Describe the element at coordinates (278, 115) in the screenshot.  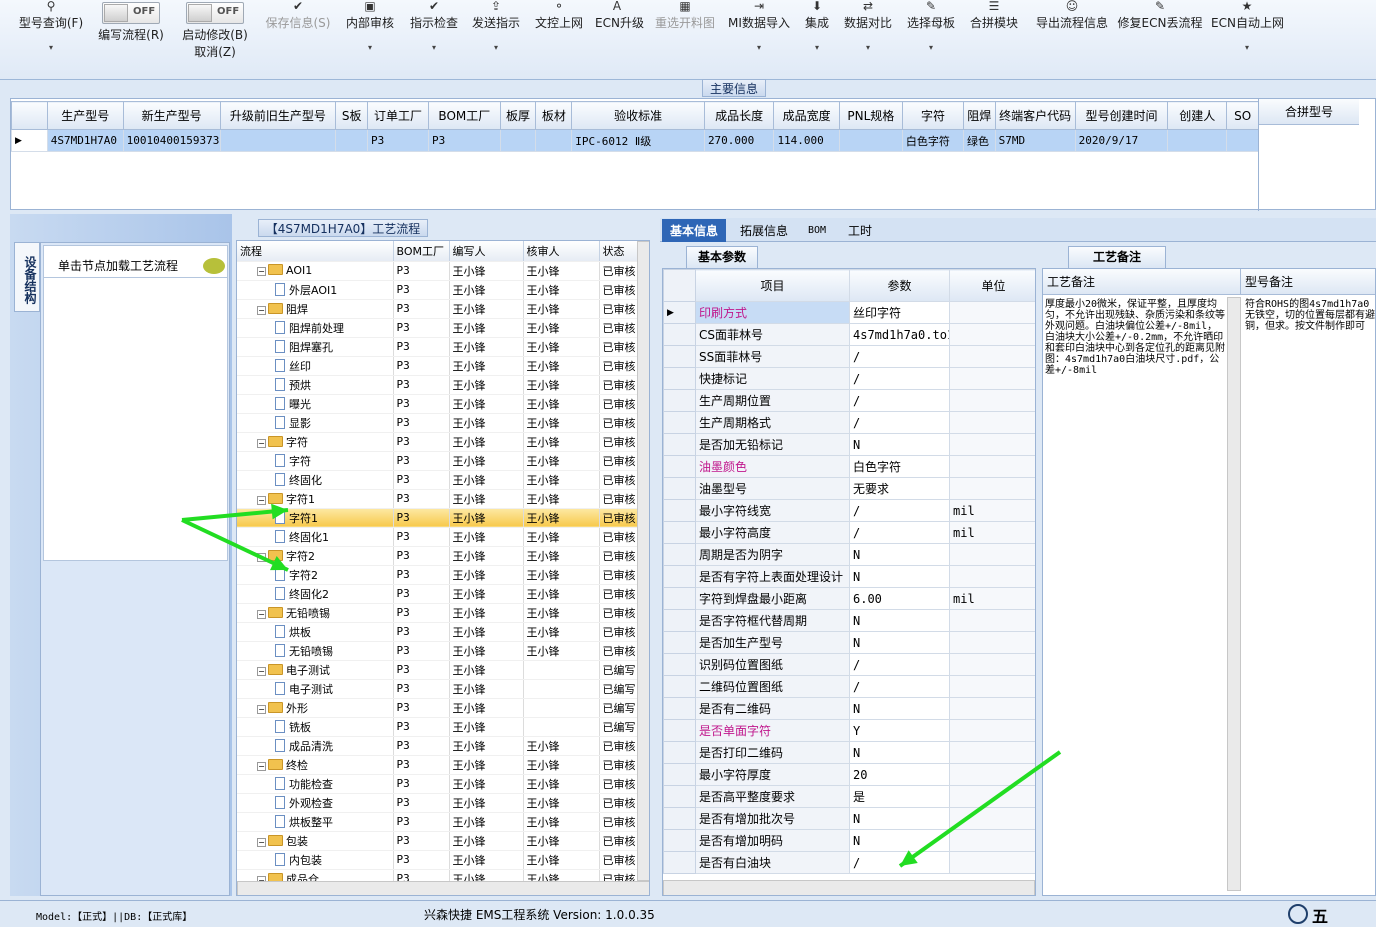
I see `column-header: 升级前旧生产型号` at that location.